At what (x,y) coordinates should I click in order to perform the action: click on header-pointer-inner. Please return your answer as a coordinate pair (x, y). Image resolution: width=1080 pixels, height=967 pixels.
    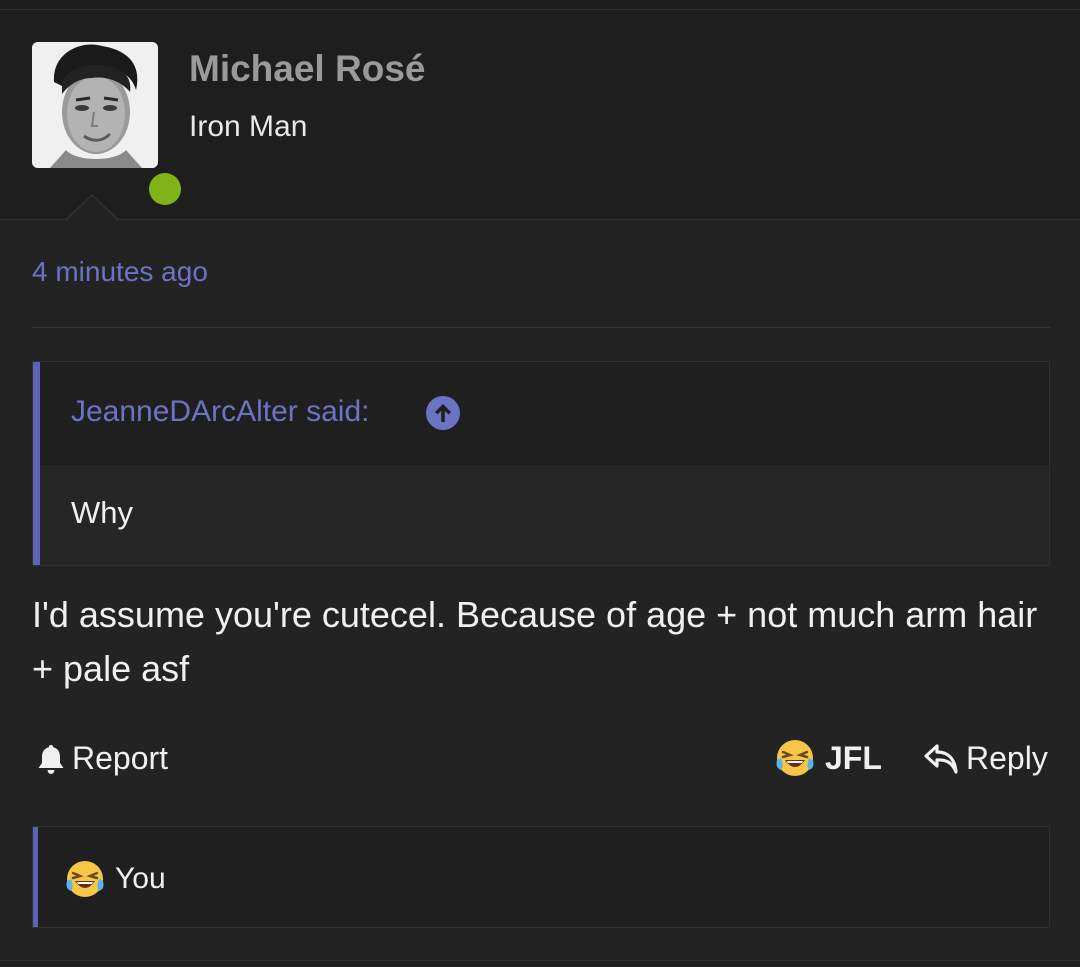
    Looking at the image, I should click on (92, 208).